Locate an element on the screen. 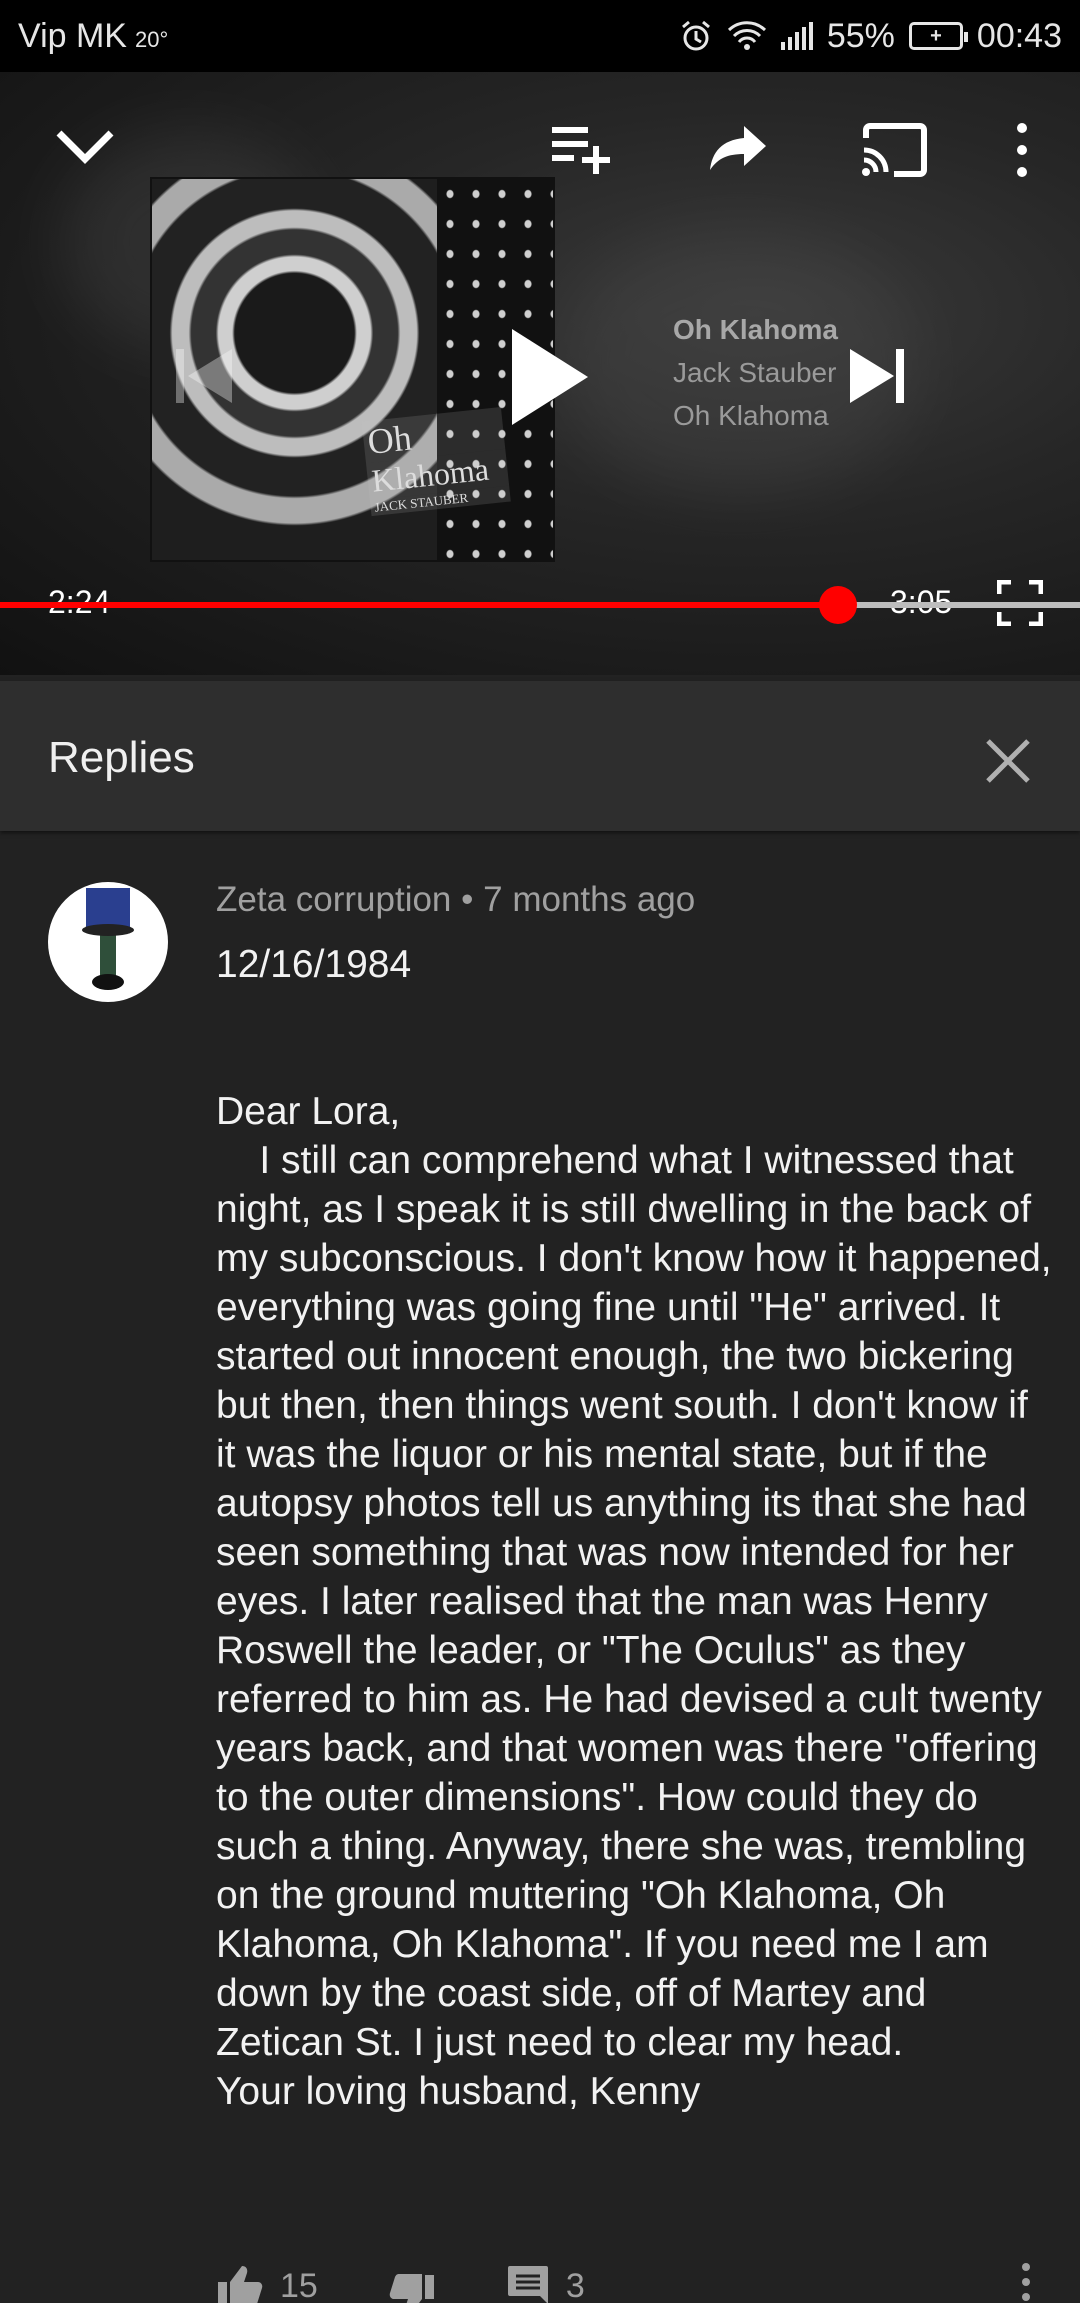  seek-bar is located at coordinates (540, 605).